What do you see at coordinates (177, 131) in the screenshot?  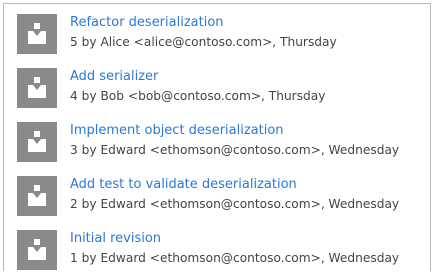 I see `commit-title-link: Implement object deserialization` at bounding box center [177, 131].